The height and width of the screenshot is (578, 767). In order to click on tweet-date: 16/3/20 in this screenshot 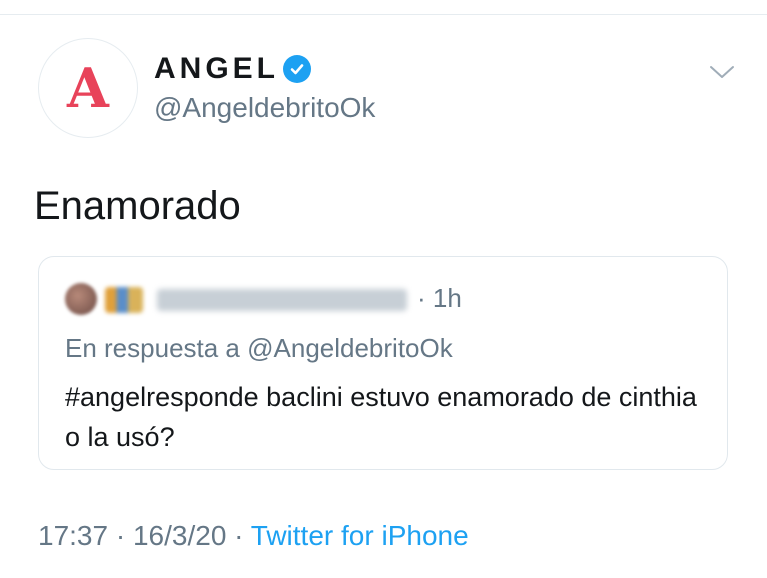, I will do `click(179, 535)`.